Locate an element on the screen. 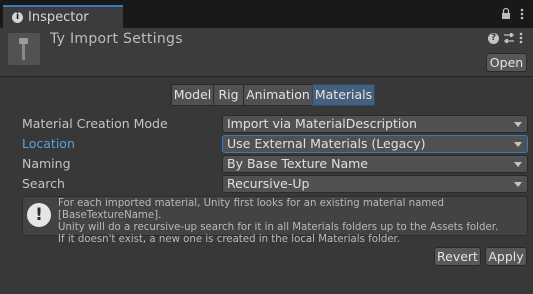 The image size is (533, 294). asset-thumbnail is located at coordinates (24, 49).